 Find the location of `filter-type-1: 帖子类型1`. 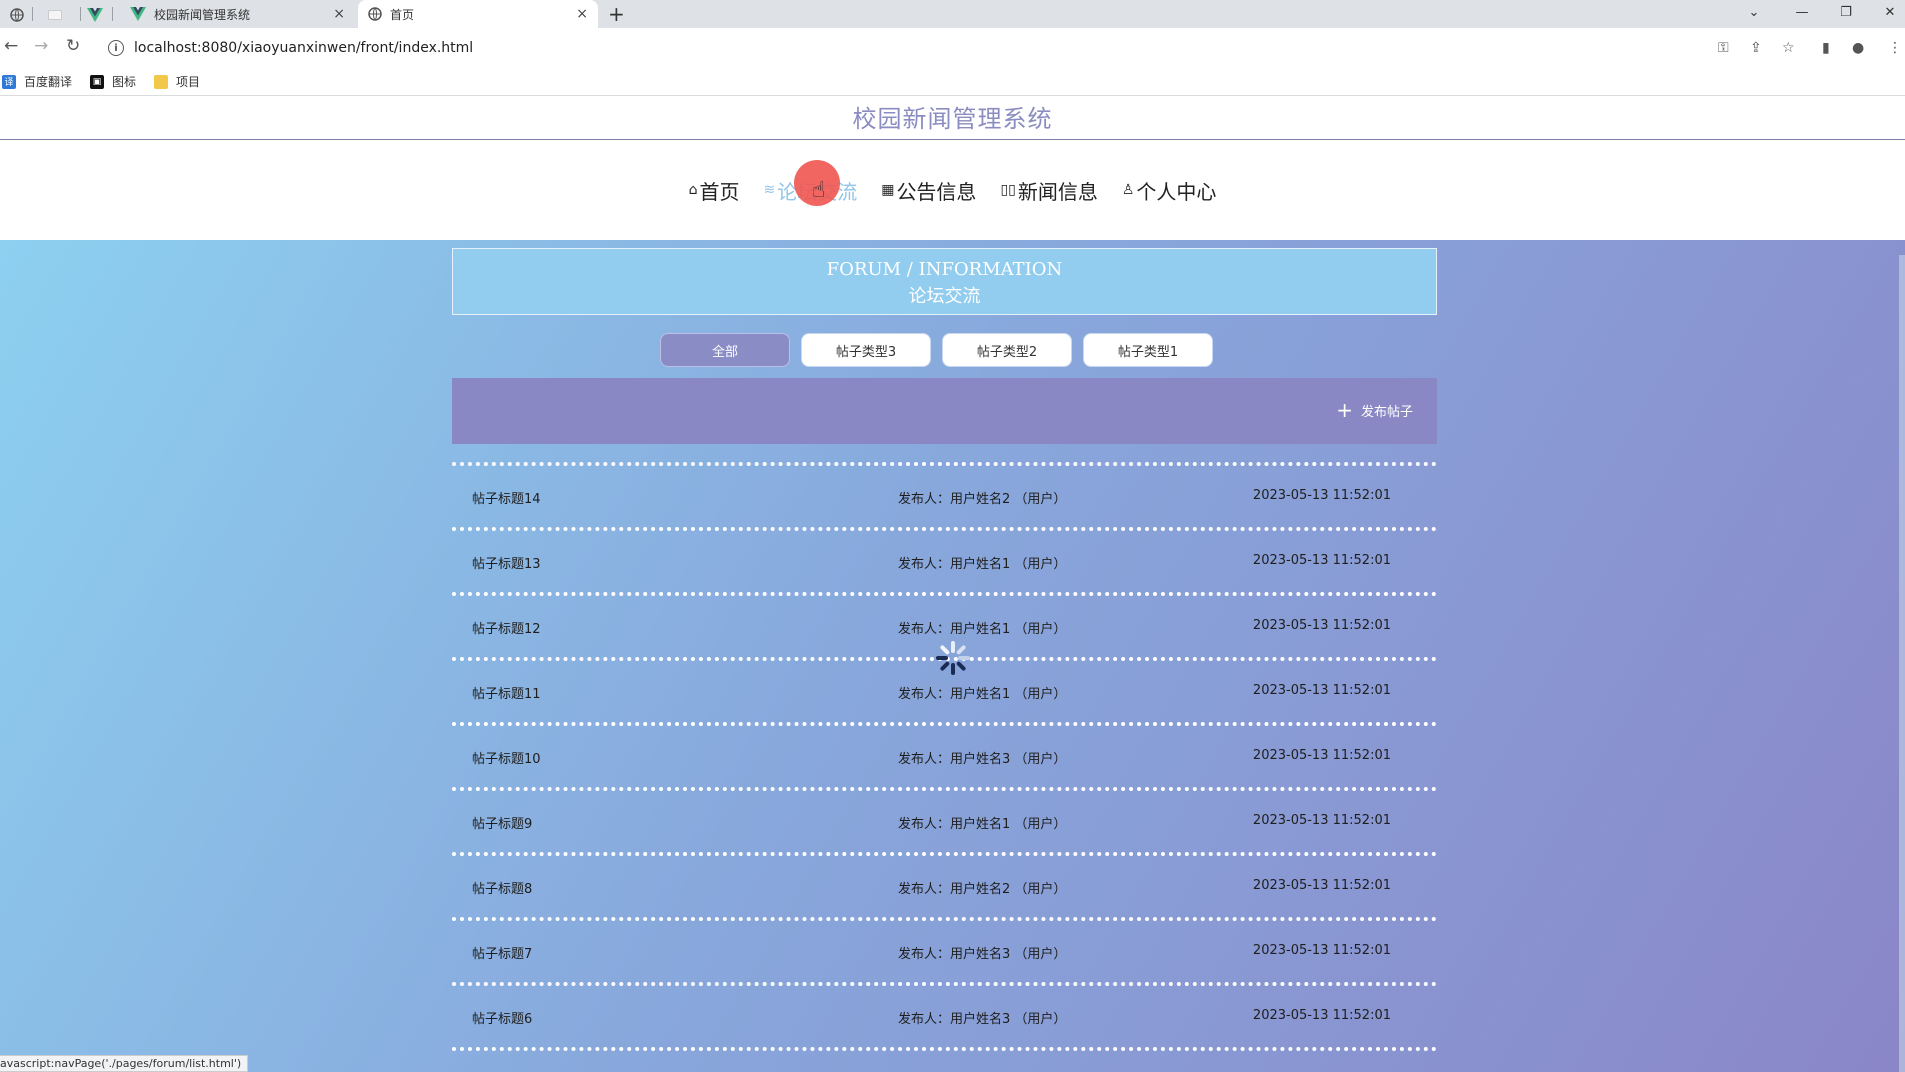

filter-type-1: 帖子类型1 is located at coordinates (1148, 350).